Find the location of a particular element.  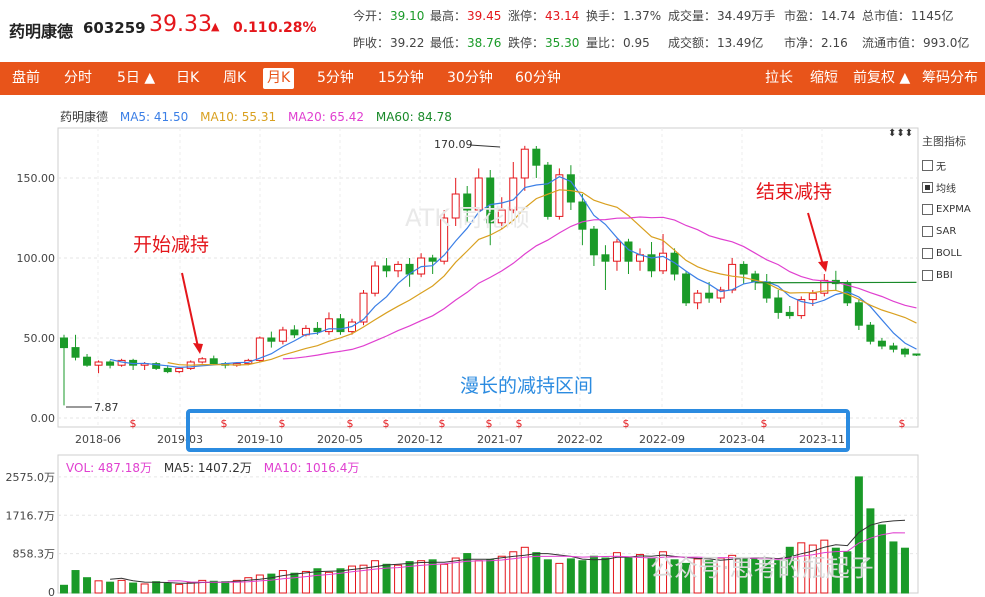

tool-button-1: 缩短 is located at coordinates (824, 78).